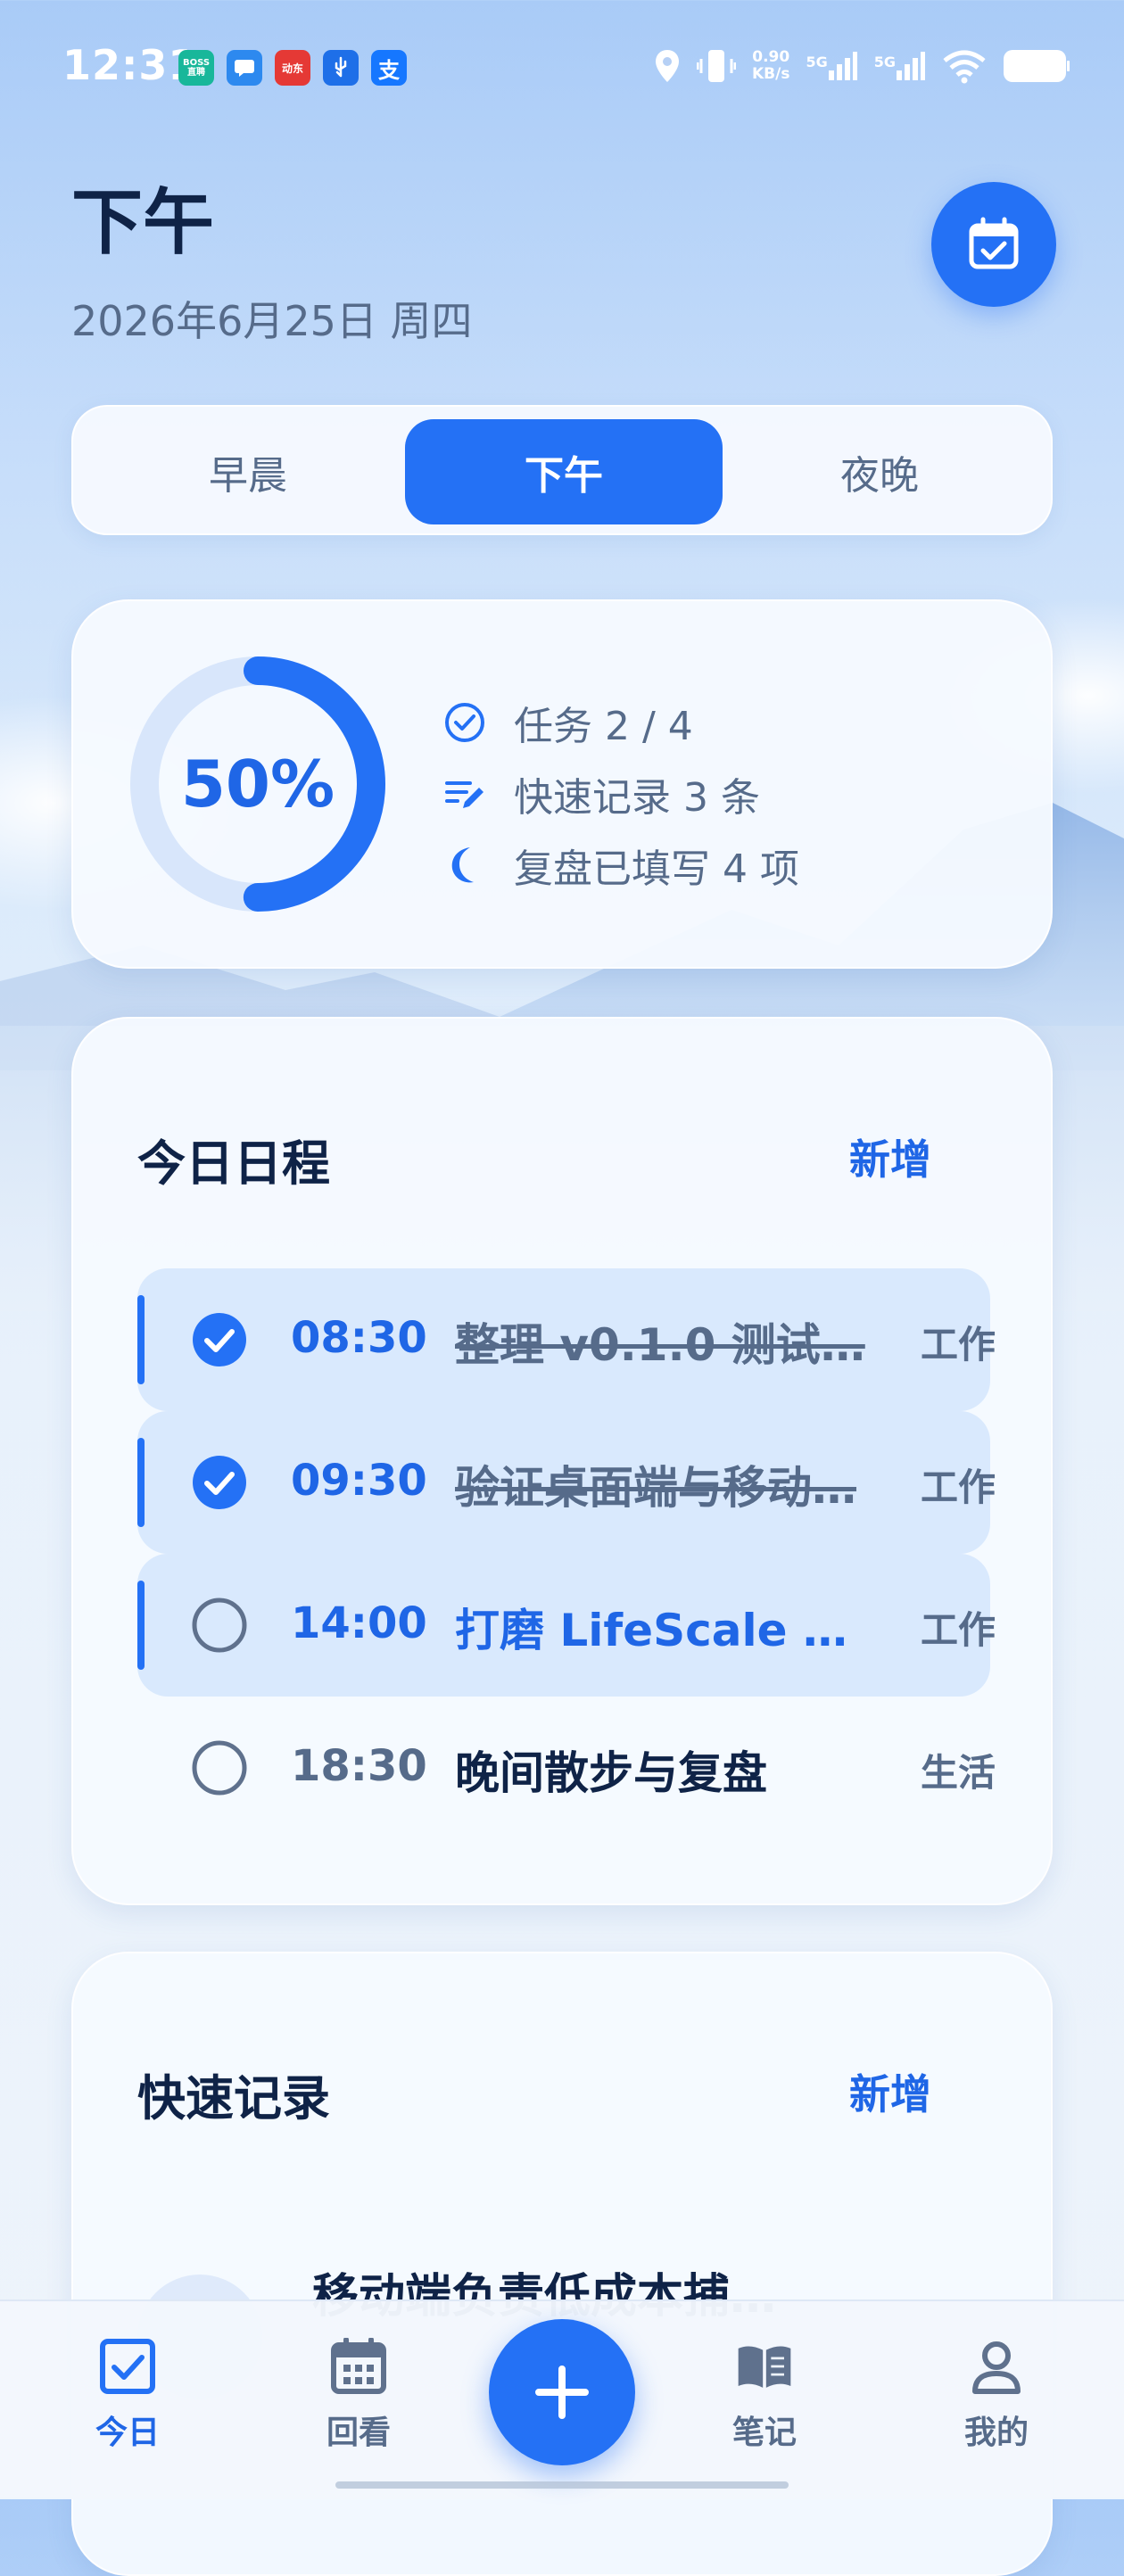 This screenshot has height=2576, width=1124. I want to click on stat-quick-notes: 快速记录 3 条, so click(620, 794).